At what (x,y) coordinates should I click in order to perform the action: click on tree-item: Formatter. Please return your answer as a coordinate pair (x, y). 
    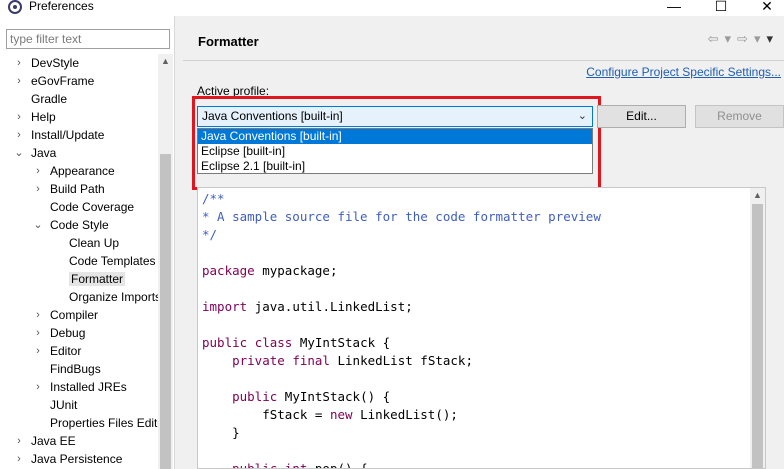
    Looking at the image, I should click on (89, 279).